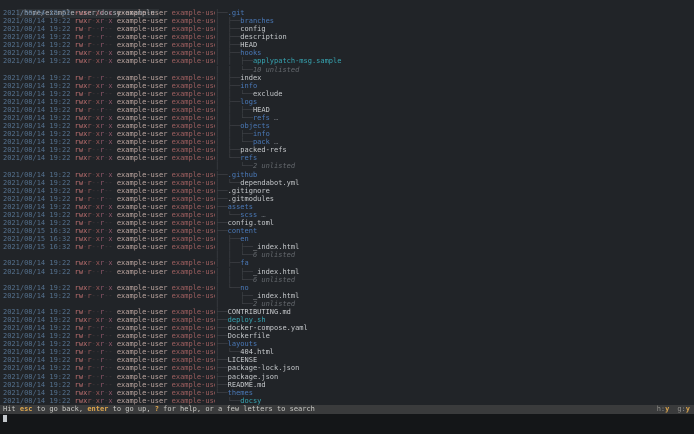  What do you see at coordinates (228, 29) in the screenshot?
I see `tree-branch-lines: │ ├──` at bounding box center [228, 29].